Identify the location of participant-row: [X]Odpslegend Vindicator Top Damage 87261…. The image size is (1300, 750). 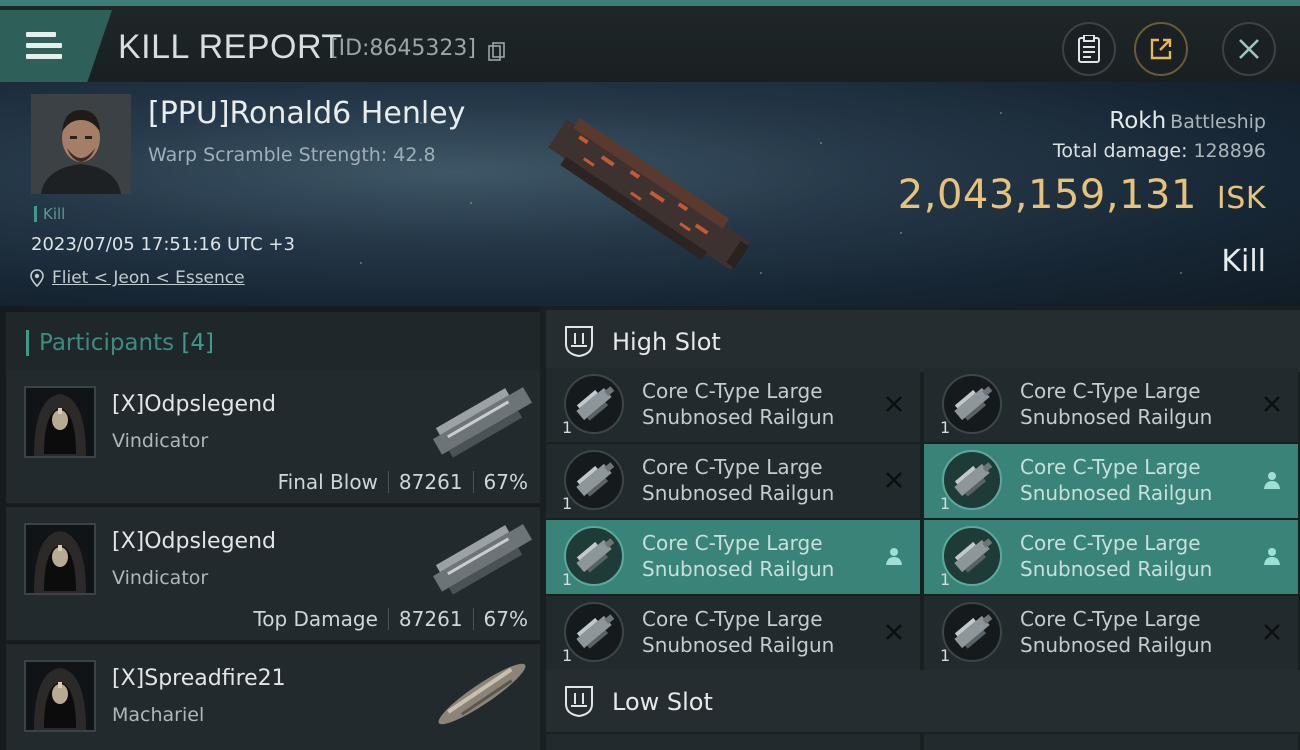
(273, 574).